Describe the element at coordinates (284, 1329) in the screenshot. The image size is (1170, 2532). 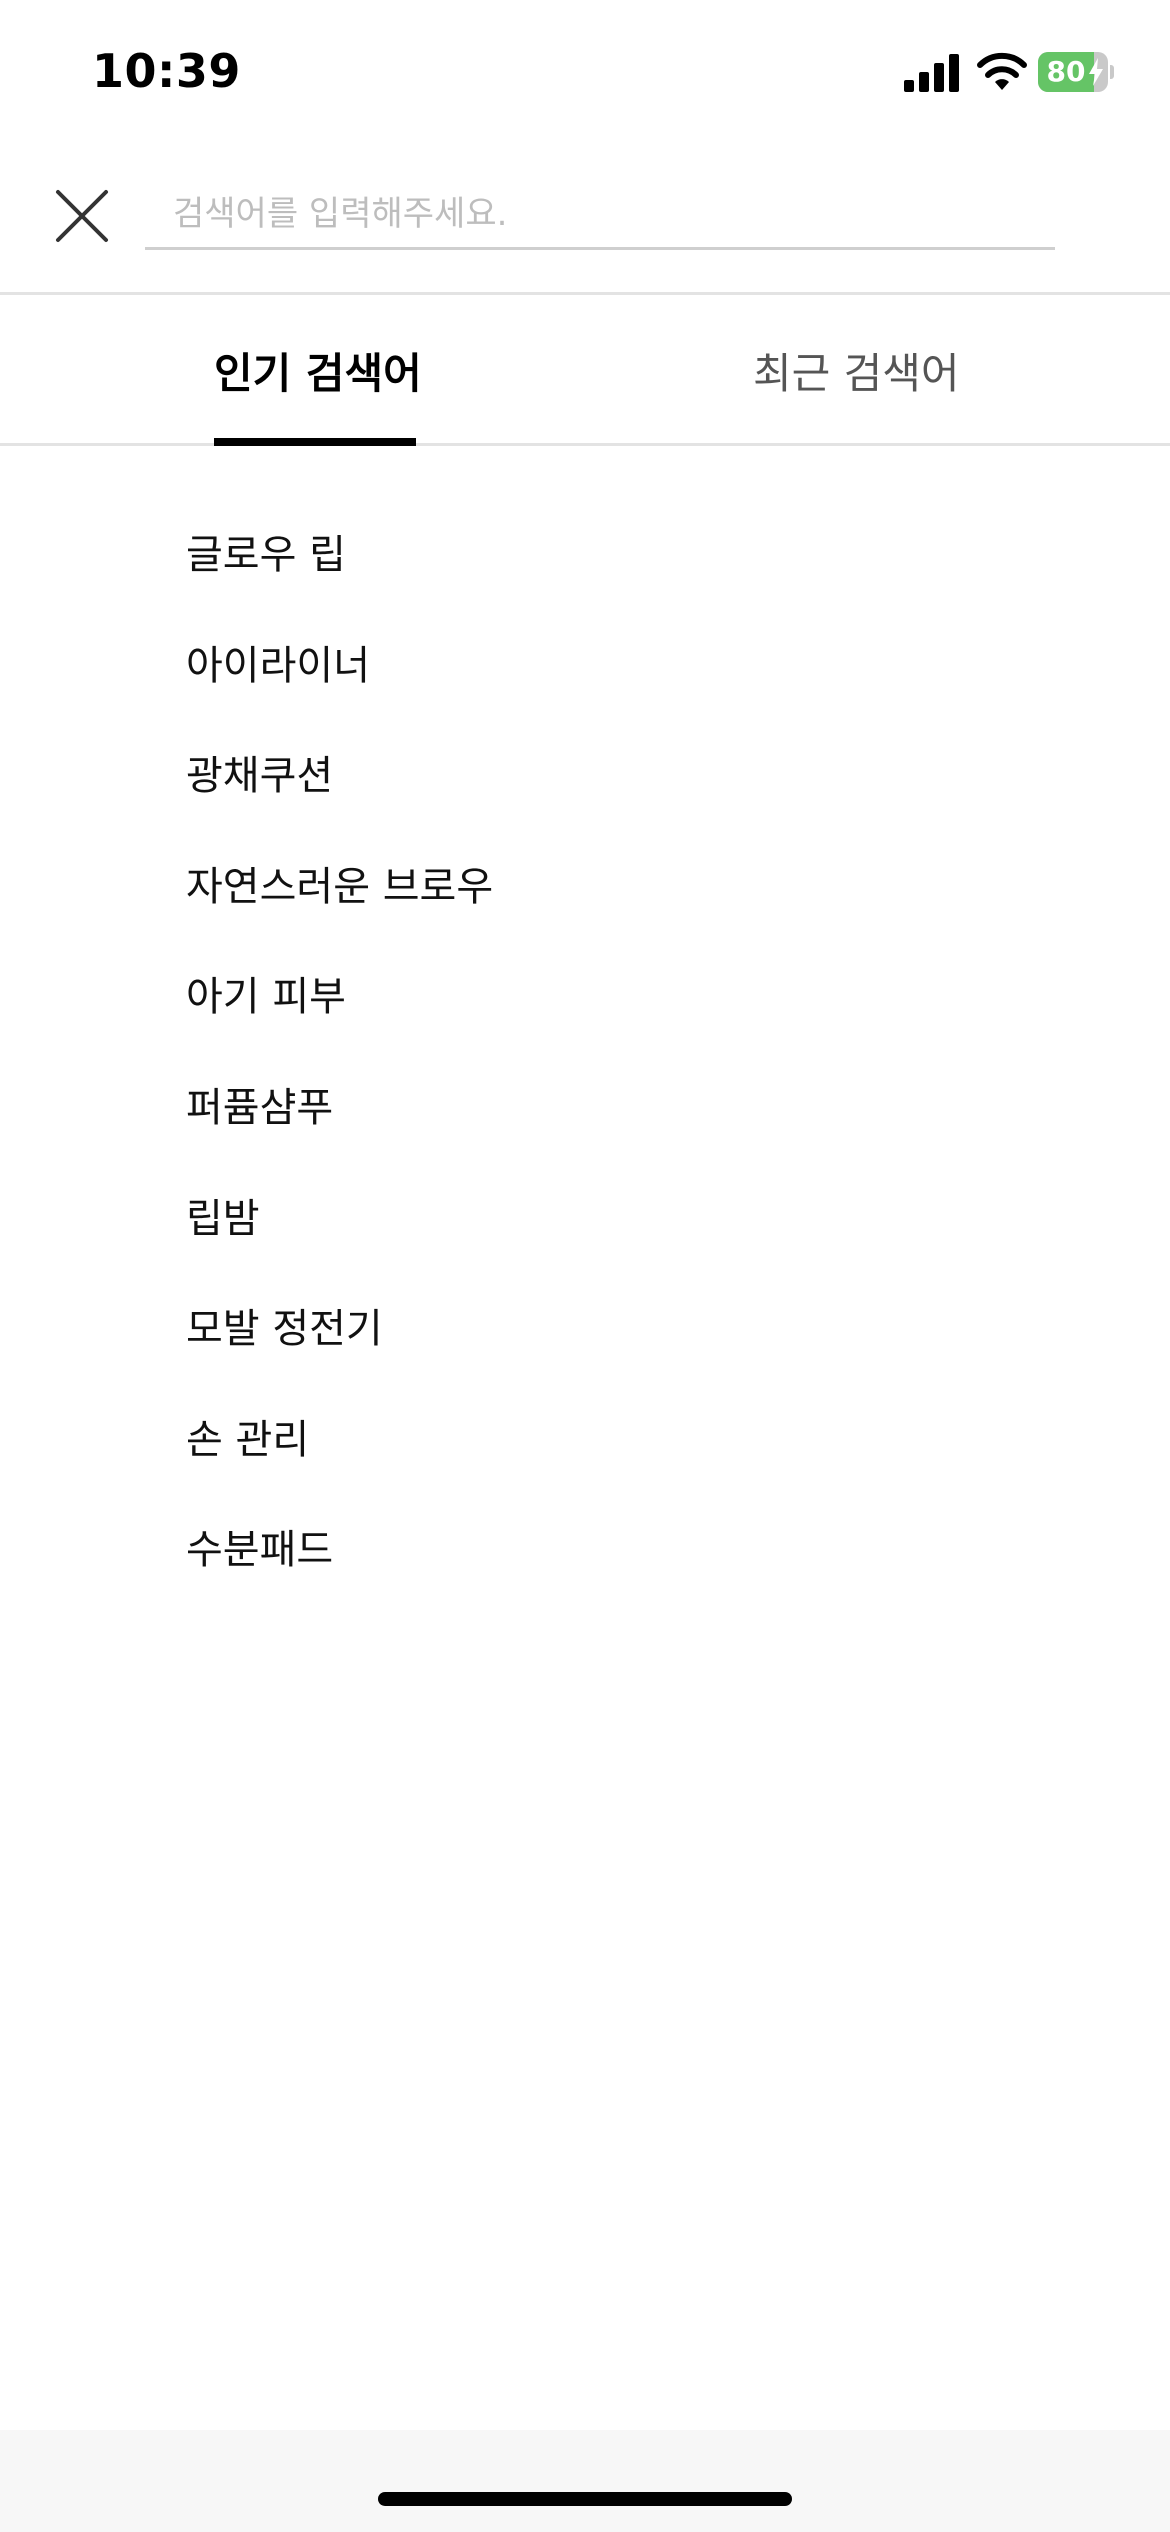
I see `keyword-label: 모발 정전기` at that location.